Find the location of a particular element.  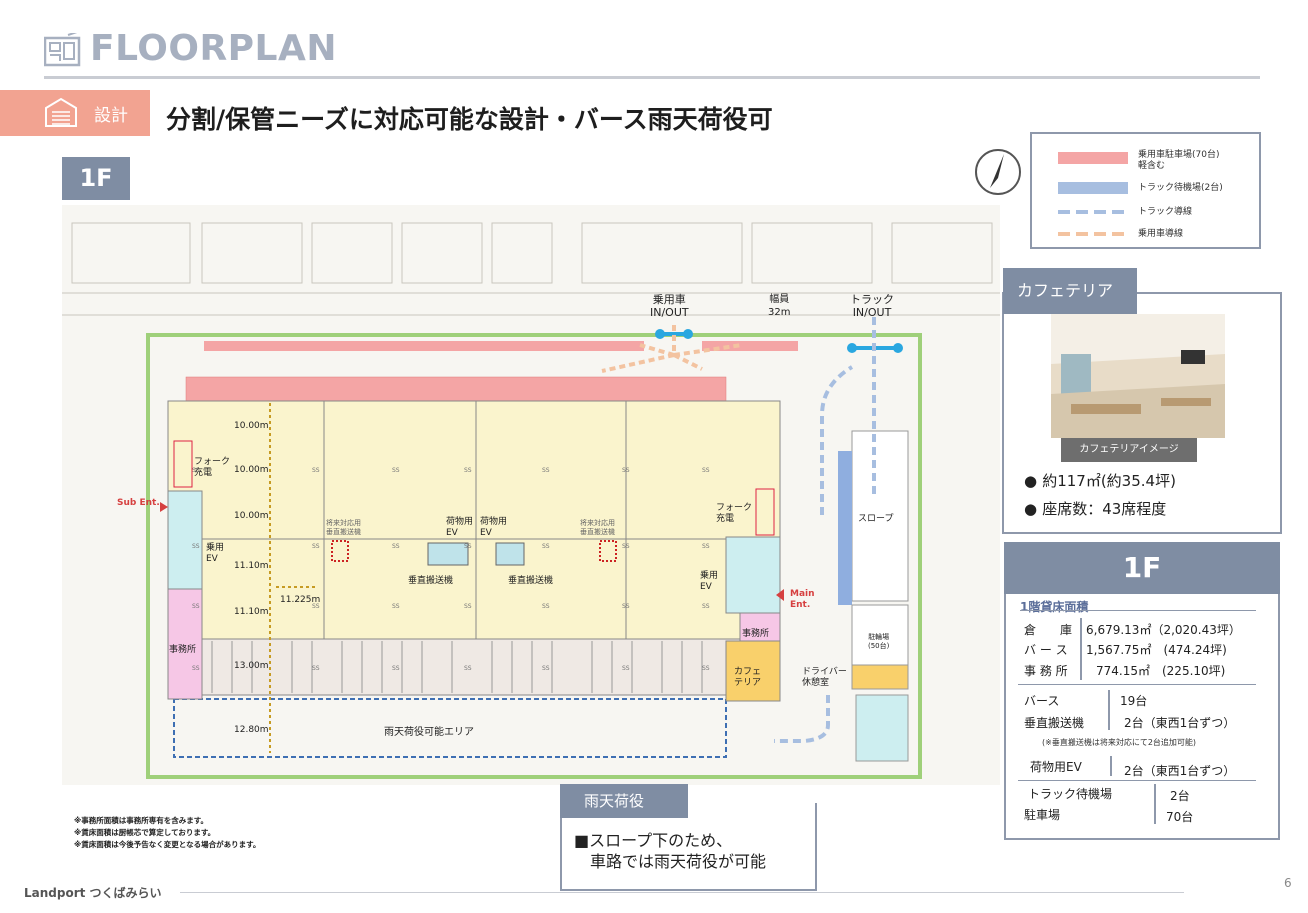

spec-row-label: 荷物用EV is located at coordinates (1056, 767).